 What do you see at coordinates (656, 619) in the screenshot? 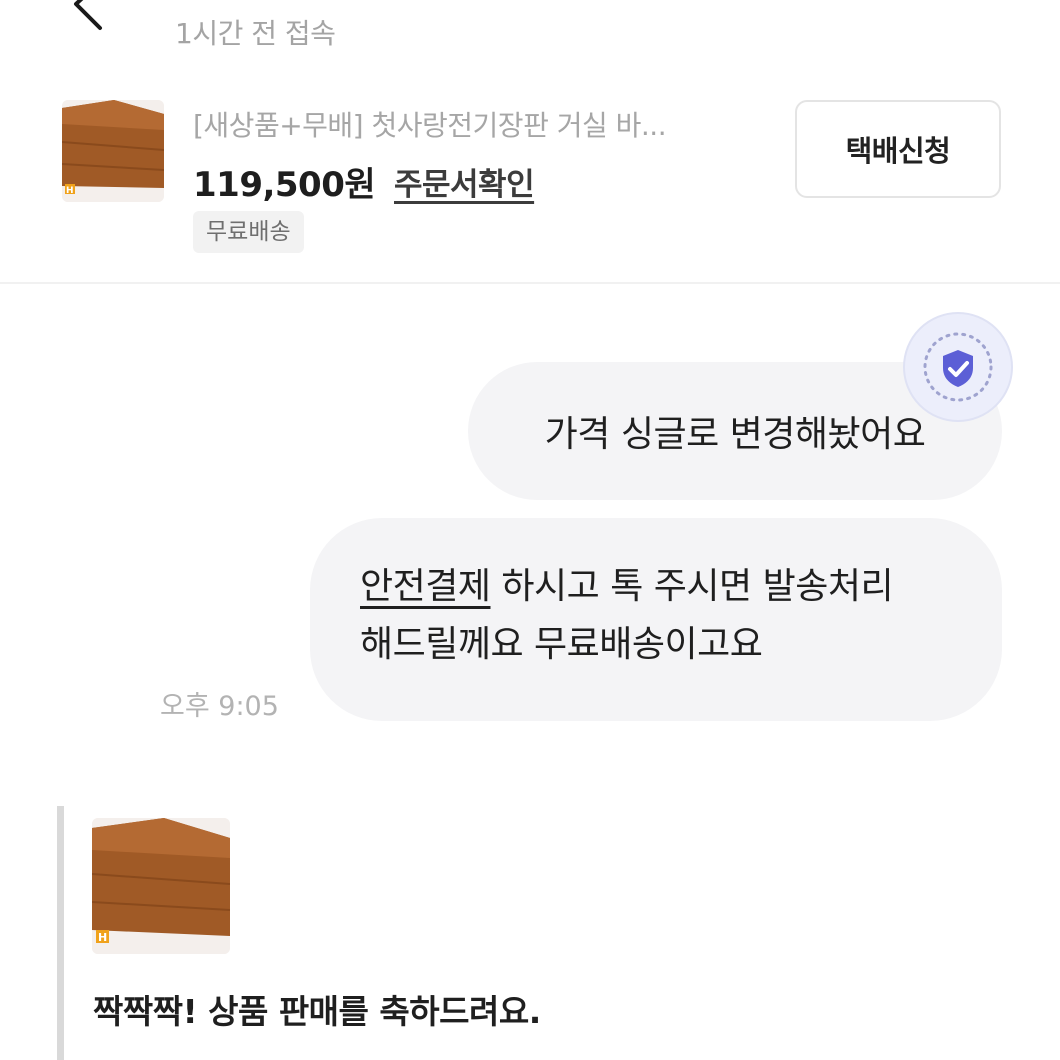
I see `chat-bubble-sent: 안전결제 하시고 톡 주시면 발송처리 해드릴께요 무료배송이고요` at bounding box center [656, 619].